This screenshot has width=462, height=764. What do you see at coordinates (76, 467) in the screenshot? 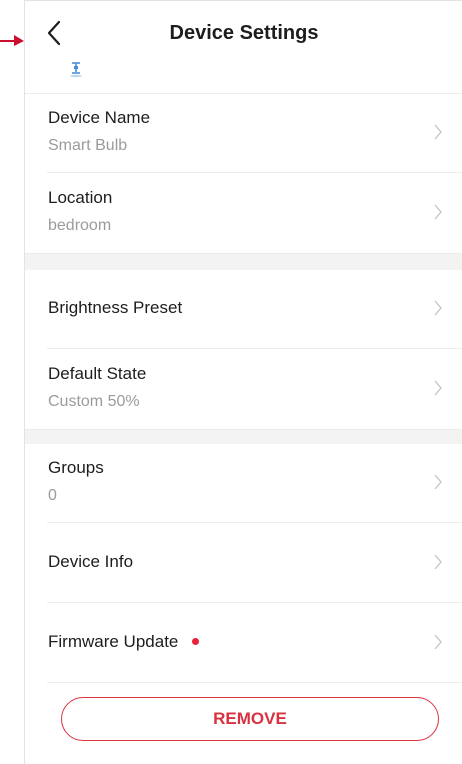
I see `groups-label: Groups` at bounding box center [76, 467].